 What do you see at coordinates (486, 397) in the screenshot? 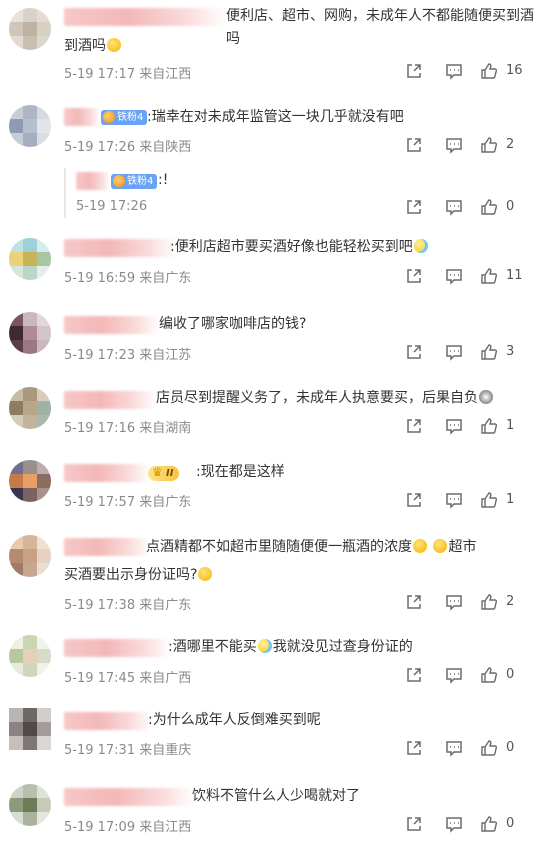
I see `shocked-emoji-icon` at bounding box center [486, 397].